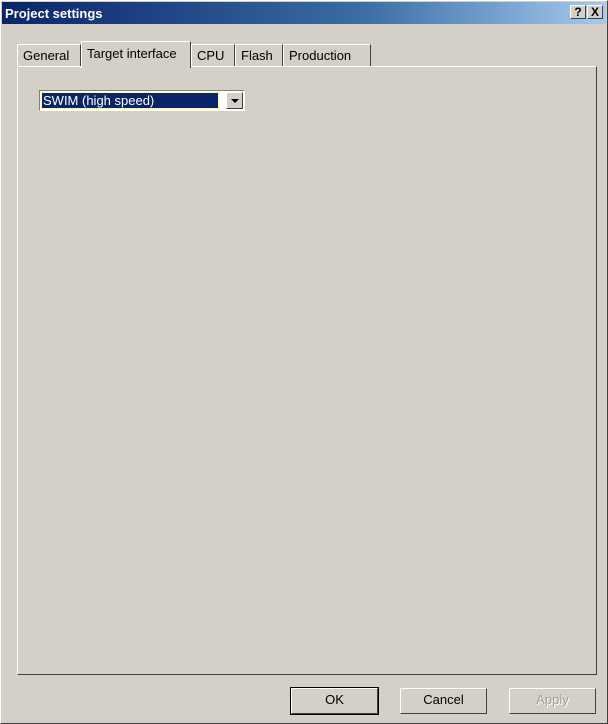 The width and height of the screenshot is (608, 724). Describe the element at coordinates (595, 12) in the screenshot. I see `close-button: X` at that location.